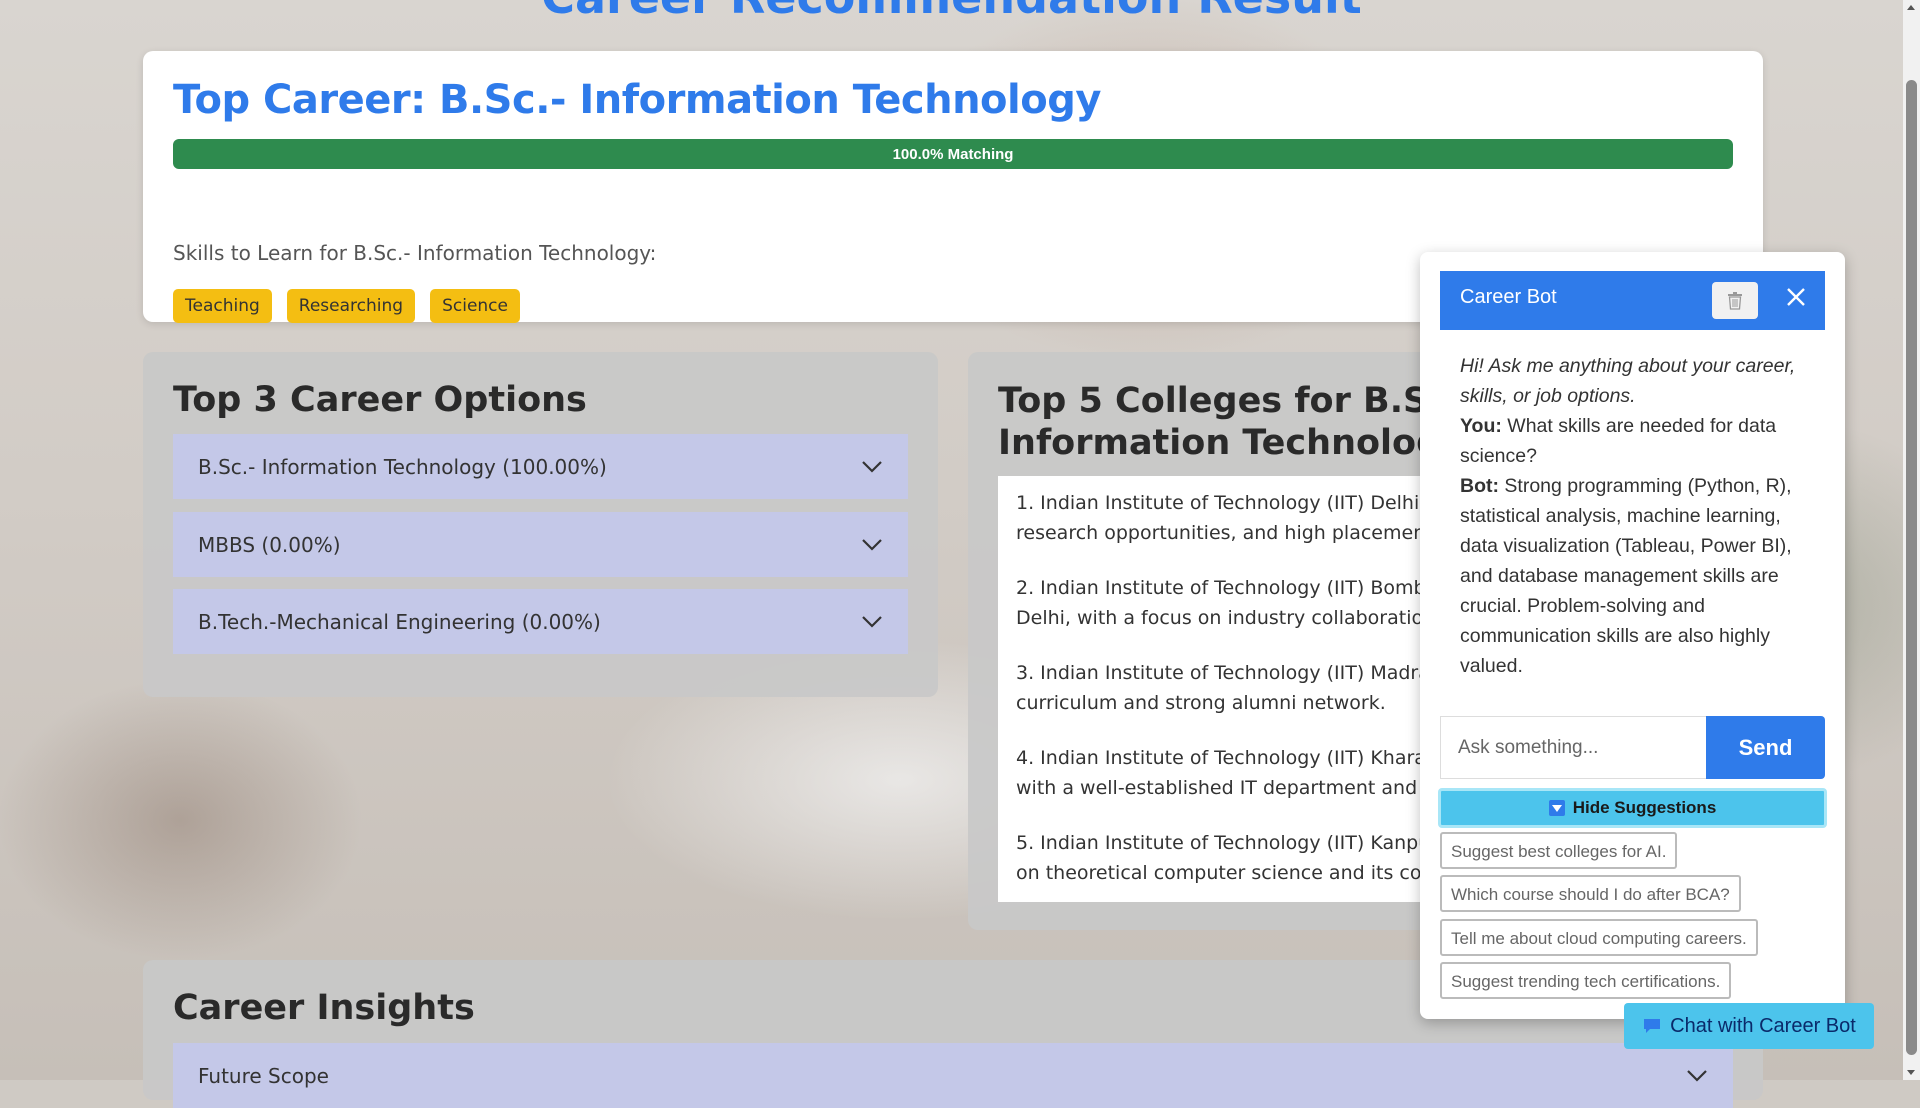 The width and height of the screenshot is (1920, 1108). Describe the element at coordinates (1911, 1072) in the screenshot. I see `scroll-down-icon` at that location.